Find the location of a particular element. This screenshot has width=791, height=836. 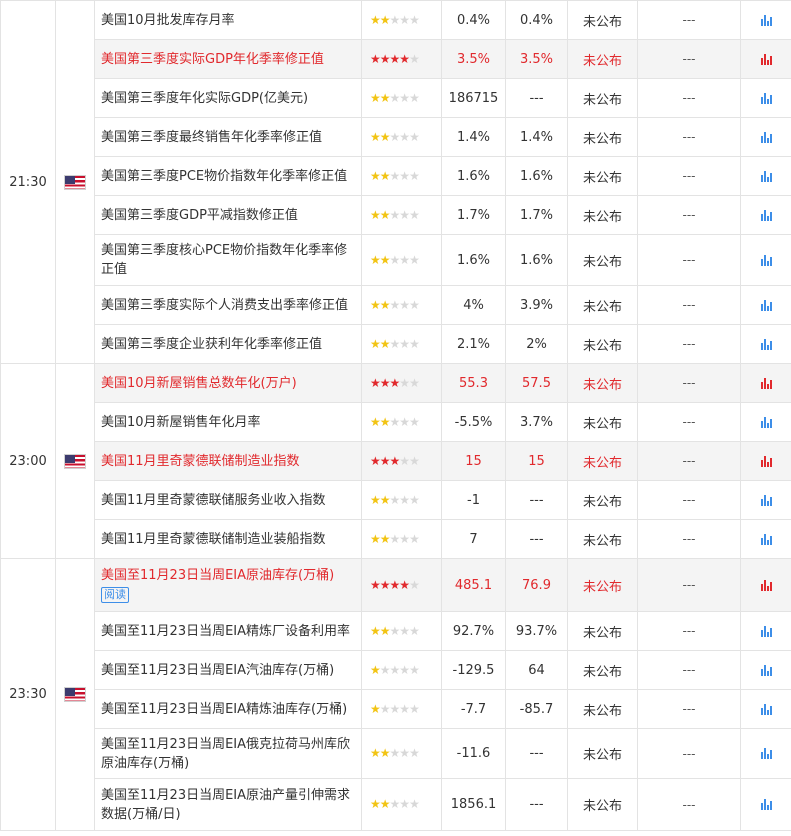

read-tag-button: 阅读 is located at coordinates (115, 595).